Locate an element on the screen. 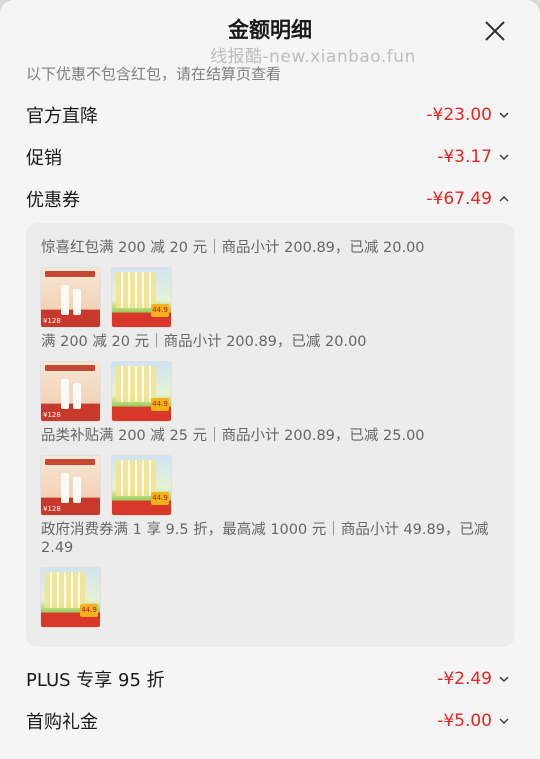  coupon-line-cont: 2.49 is located at coordinates (57, 548).